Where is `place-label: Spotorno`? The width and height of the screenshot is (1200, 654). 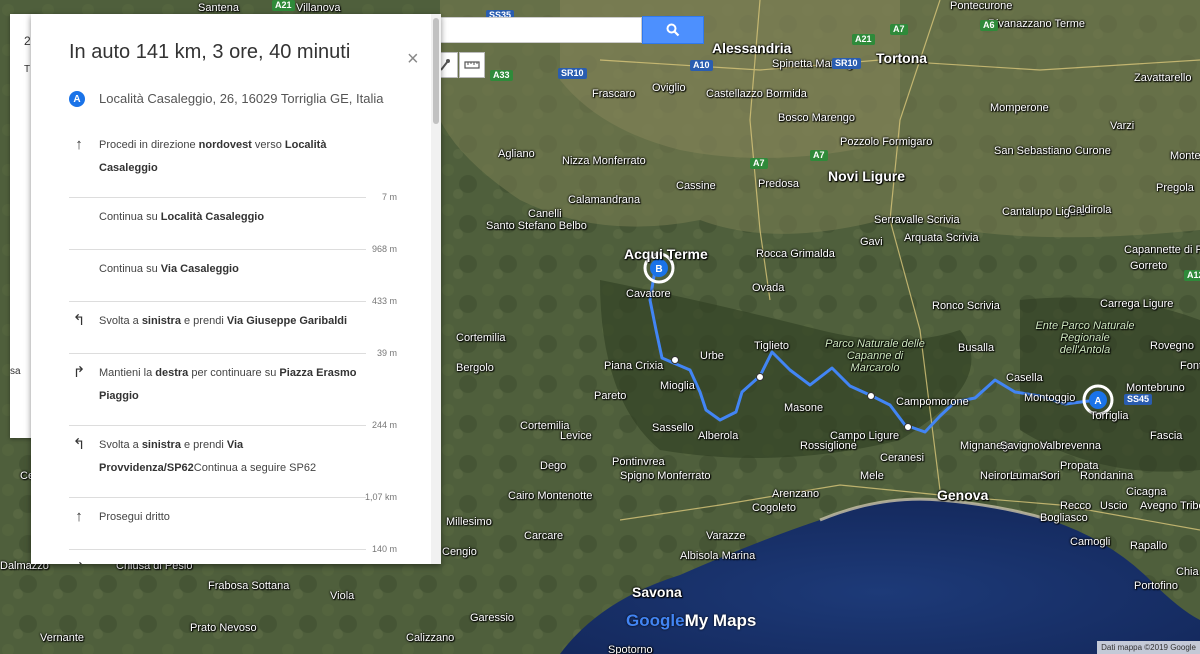 place-label: Spotorno is located at coordinates (630, 649).